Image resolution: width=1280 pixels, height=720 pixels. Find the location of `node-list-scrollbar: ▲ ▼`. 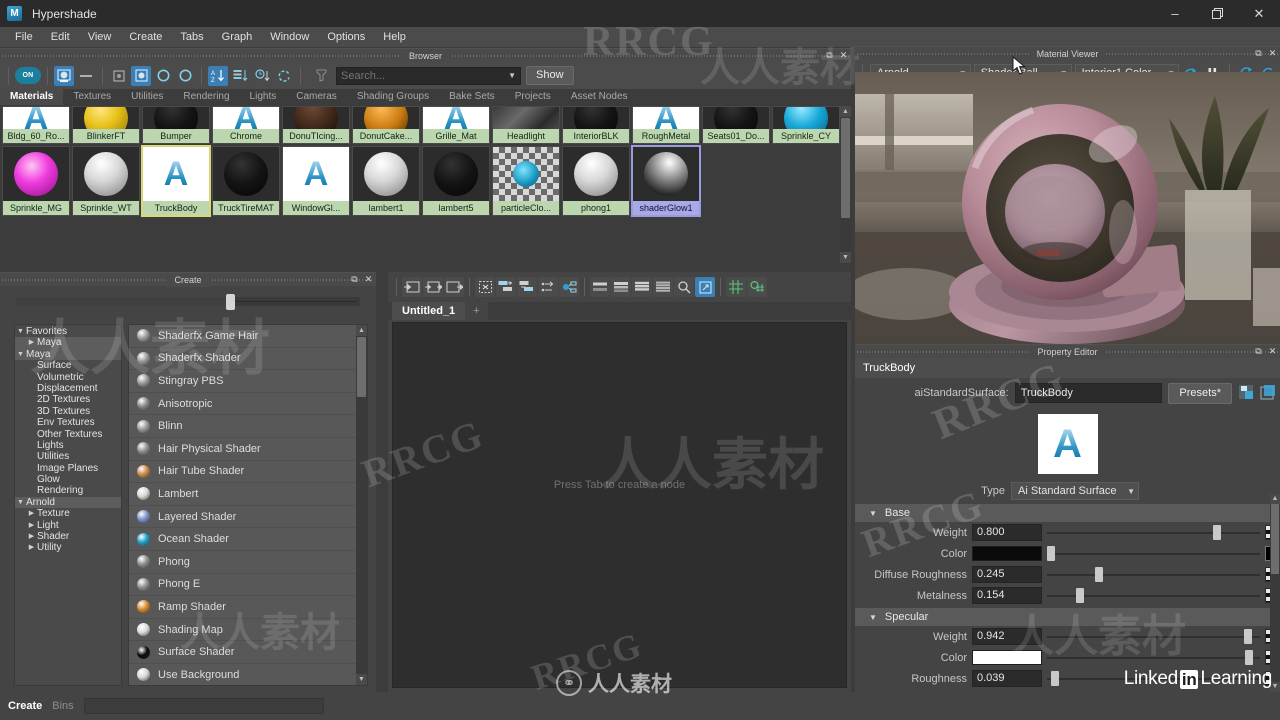

node-list-scrollbar: ▲ ▼ is located at coordinates (361, 505).